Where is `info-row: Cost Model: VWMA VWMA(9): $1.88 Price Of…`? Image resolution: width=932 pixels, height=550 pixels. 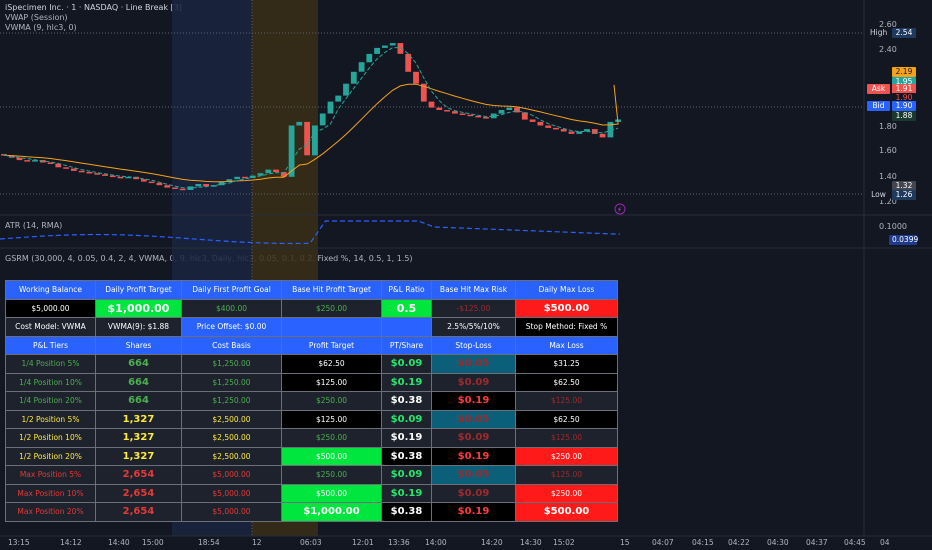
info-row: Cost Model: VWMA VWMA(9): $1.88 Price Of… is located at coordinates (311, 327).